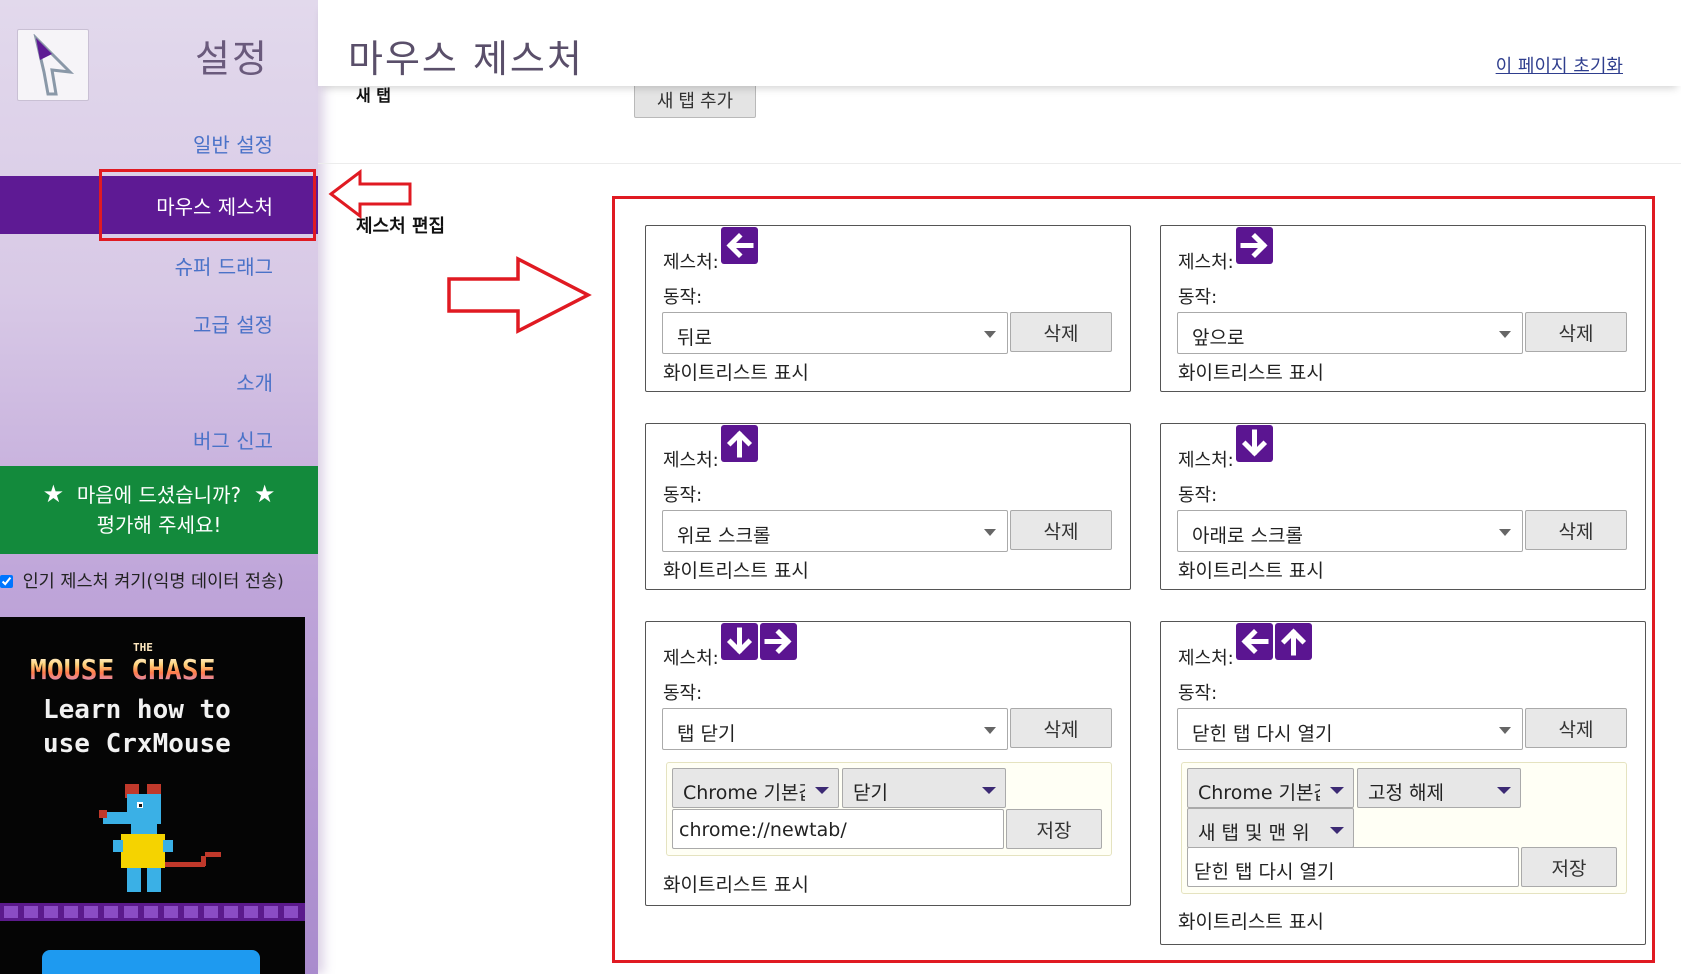  Describe the element at coordinates (233, 439) in the screenshot. I see `sidebar-item-bug-report: 버그 신고` at that location.